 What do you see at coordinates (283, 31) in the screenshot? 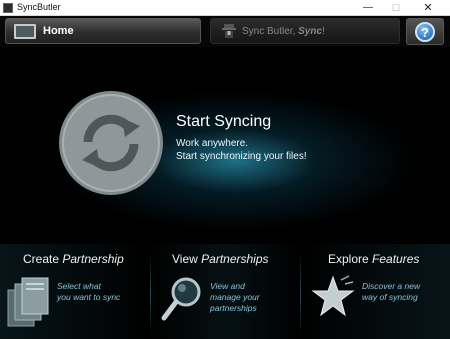
I see `sync-butler-tab-label: Sync Butler, Sync!` at bounding box center [283, 31].